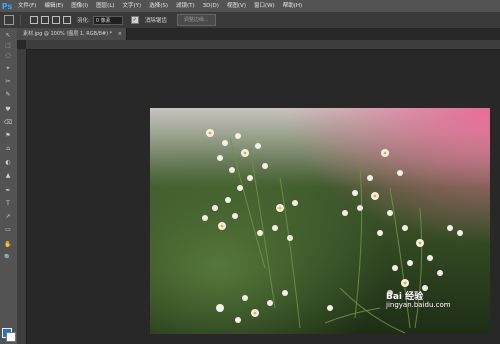 Image resolution: width=500 pixels, height=344 pixels. I want to click on menu-select: 选择(S), so click(158, 6).